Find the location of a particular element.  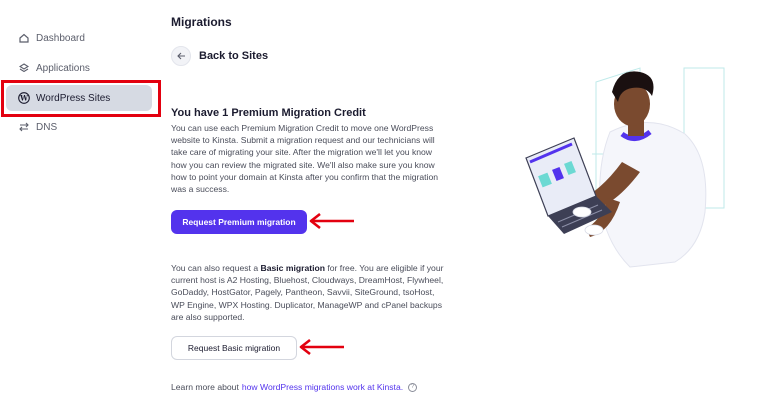

sidebar-item-label: DNS is located at coordinates (47, 127).